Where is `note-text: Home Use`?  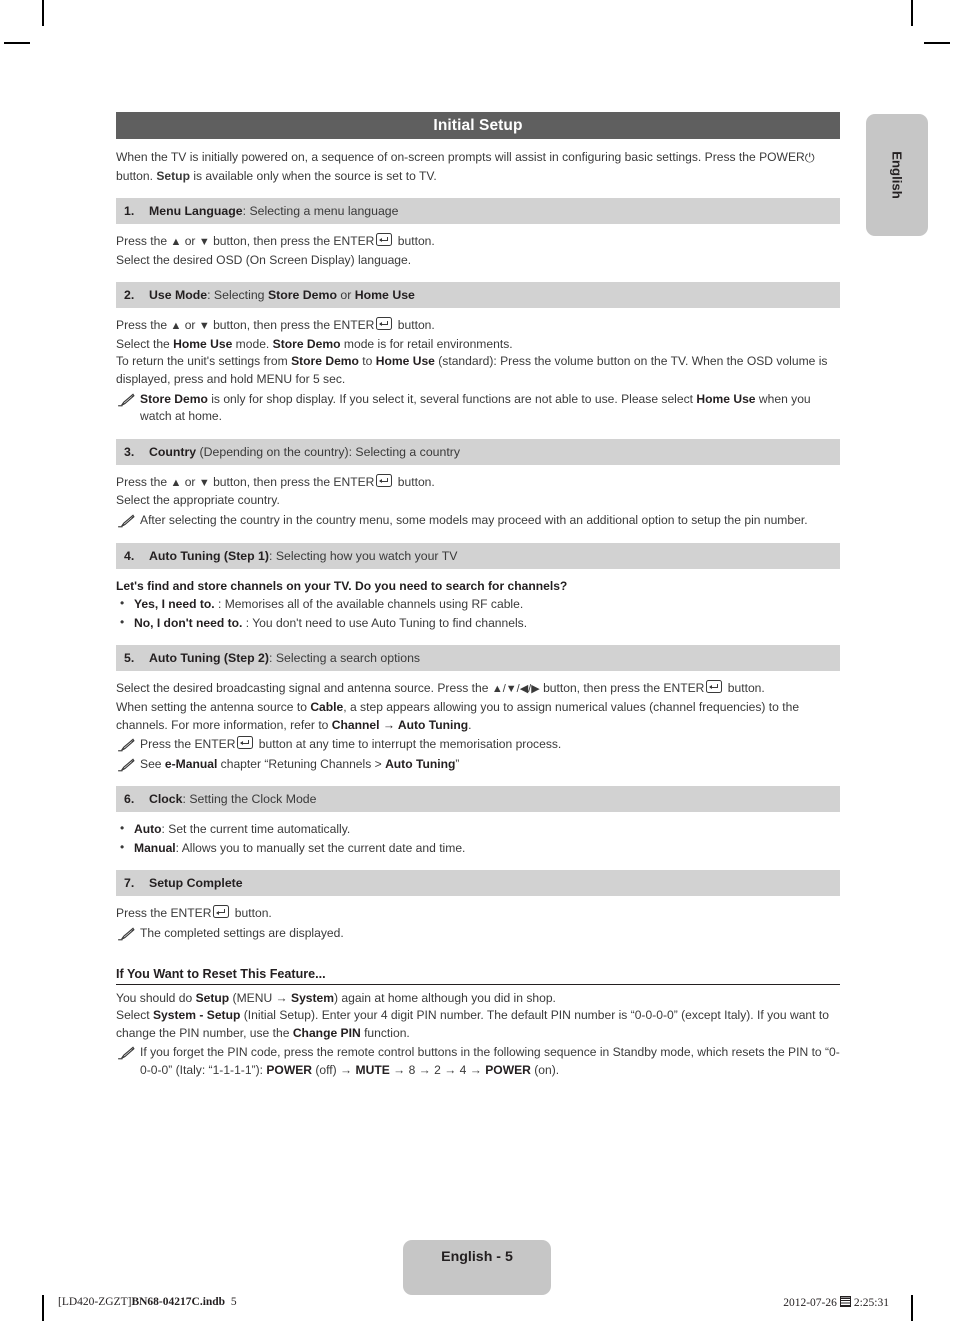 note-text: Home Use is located at coordinates (726, 398).